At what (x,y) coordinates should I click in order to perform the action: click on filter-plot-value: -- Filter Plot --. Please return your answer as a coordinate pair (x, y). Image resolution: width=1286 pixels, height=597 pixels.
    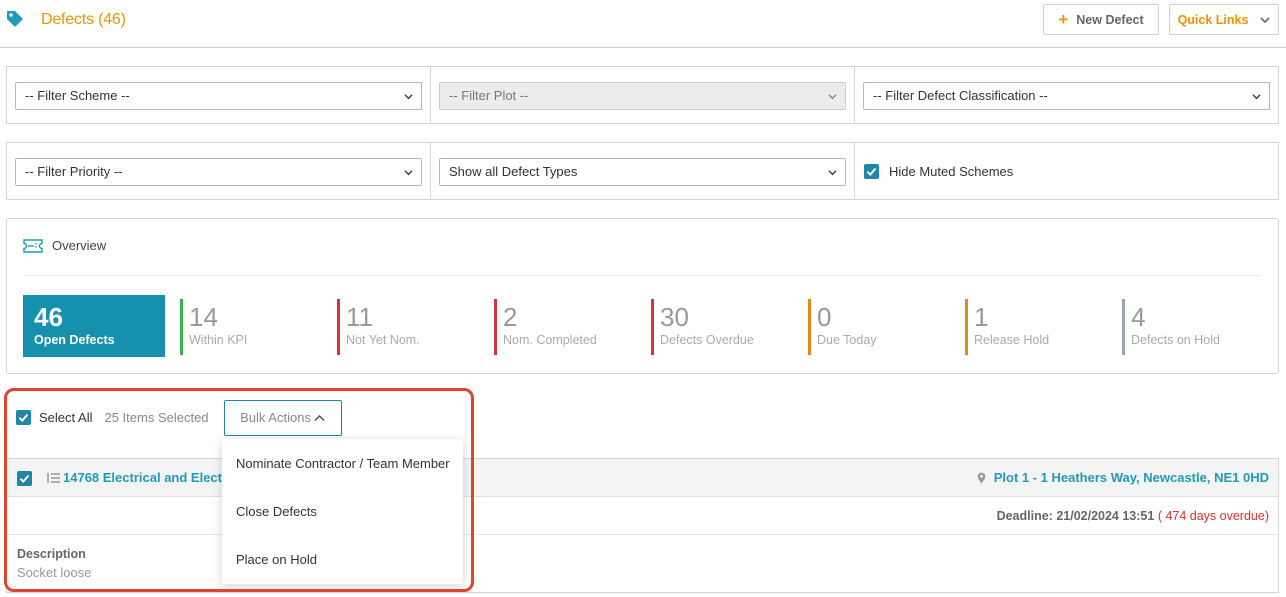
    Looking at the image, I should click on (489, 95).